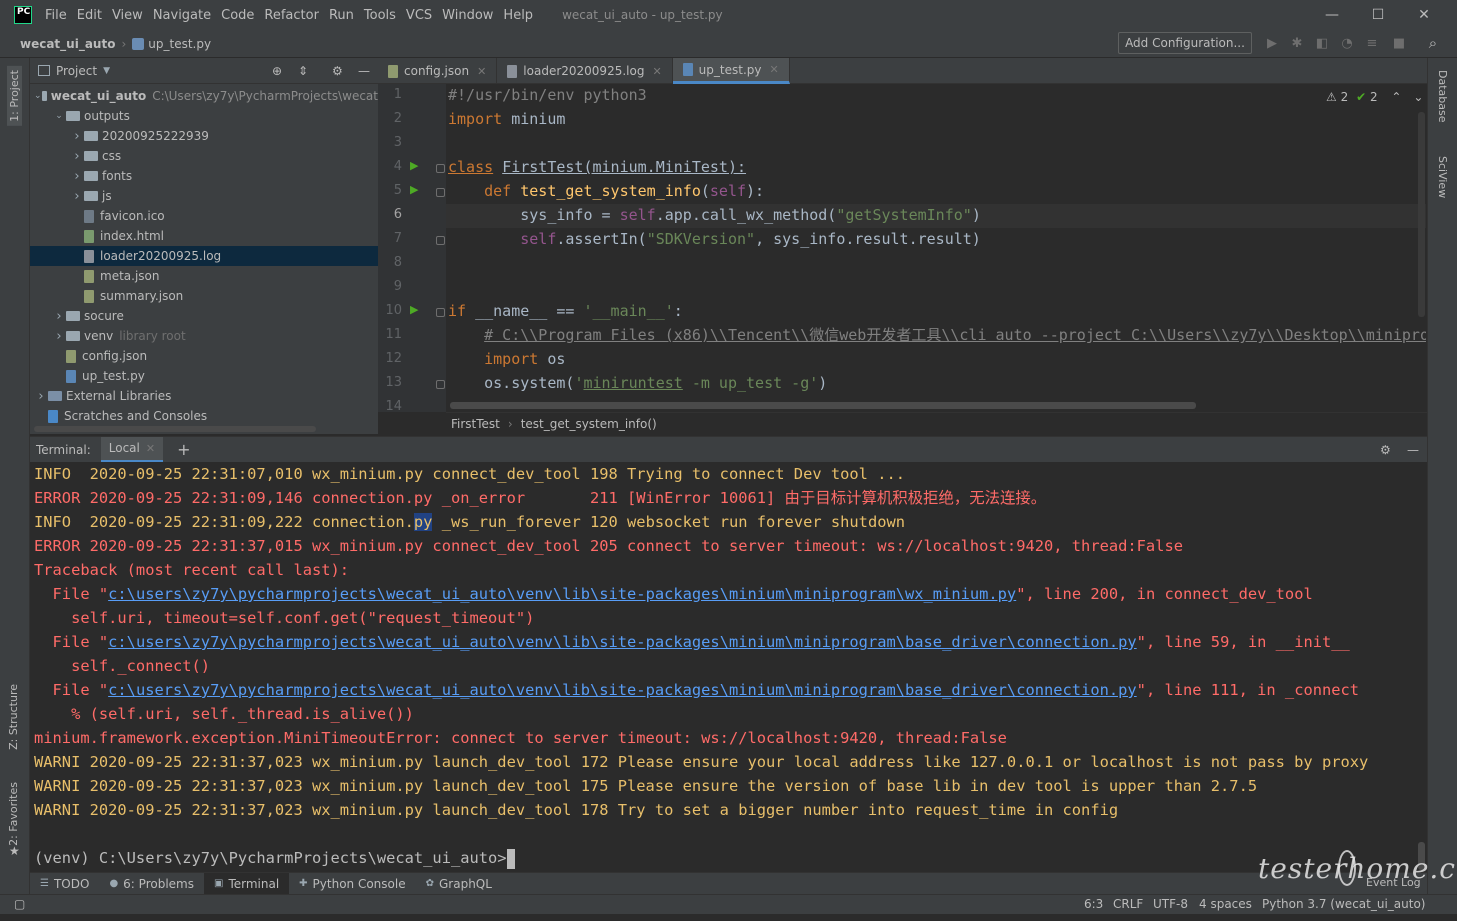 The image size is (1457, 921). I want to click on database-tool-tab: Database, so click(1442, 96).